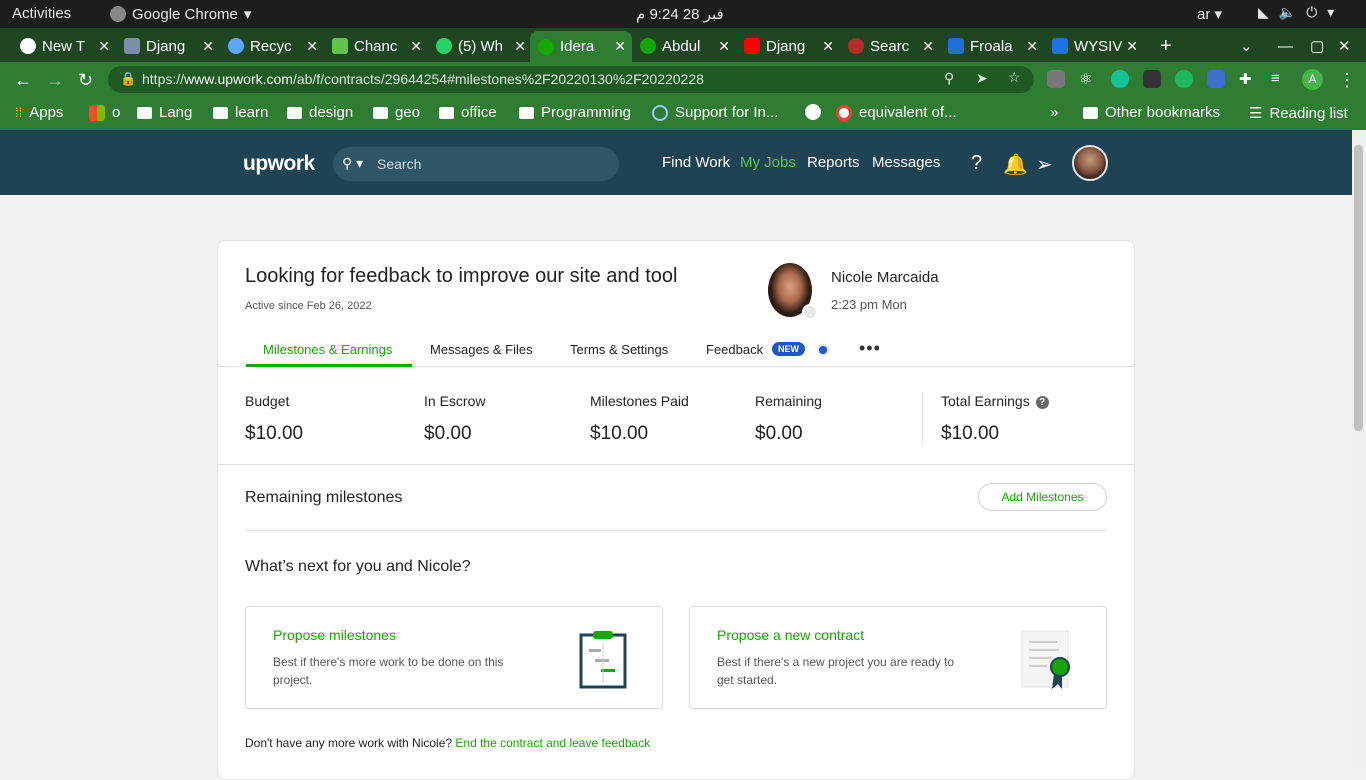 This screenshot has width=1366, height=780. I want to click on bookmark-folder: office, so click(468, 112).